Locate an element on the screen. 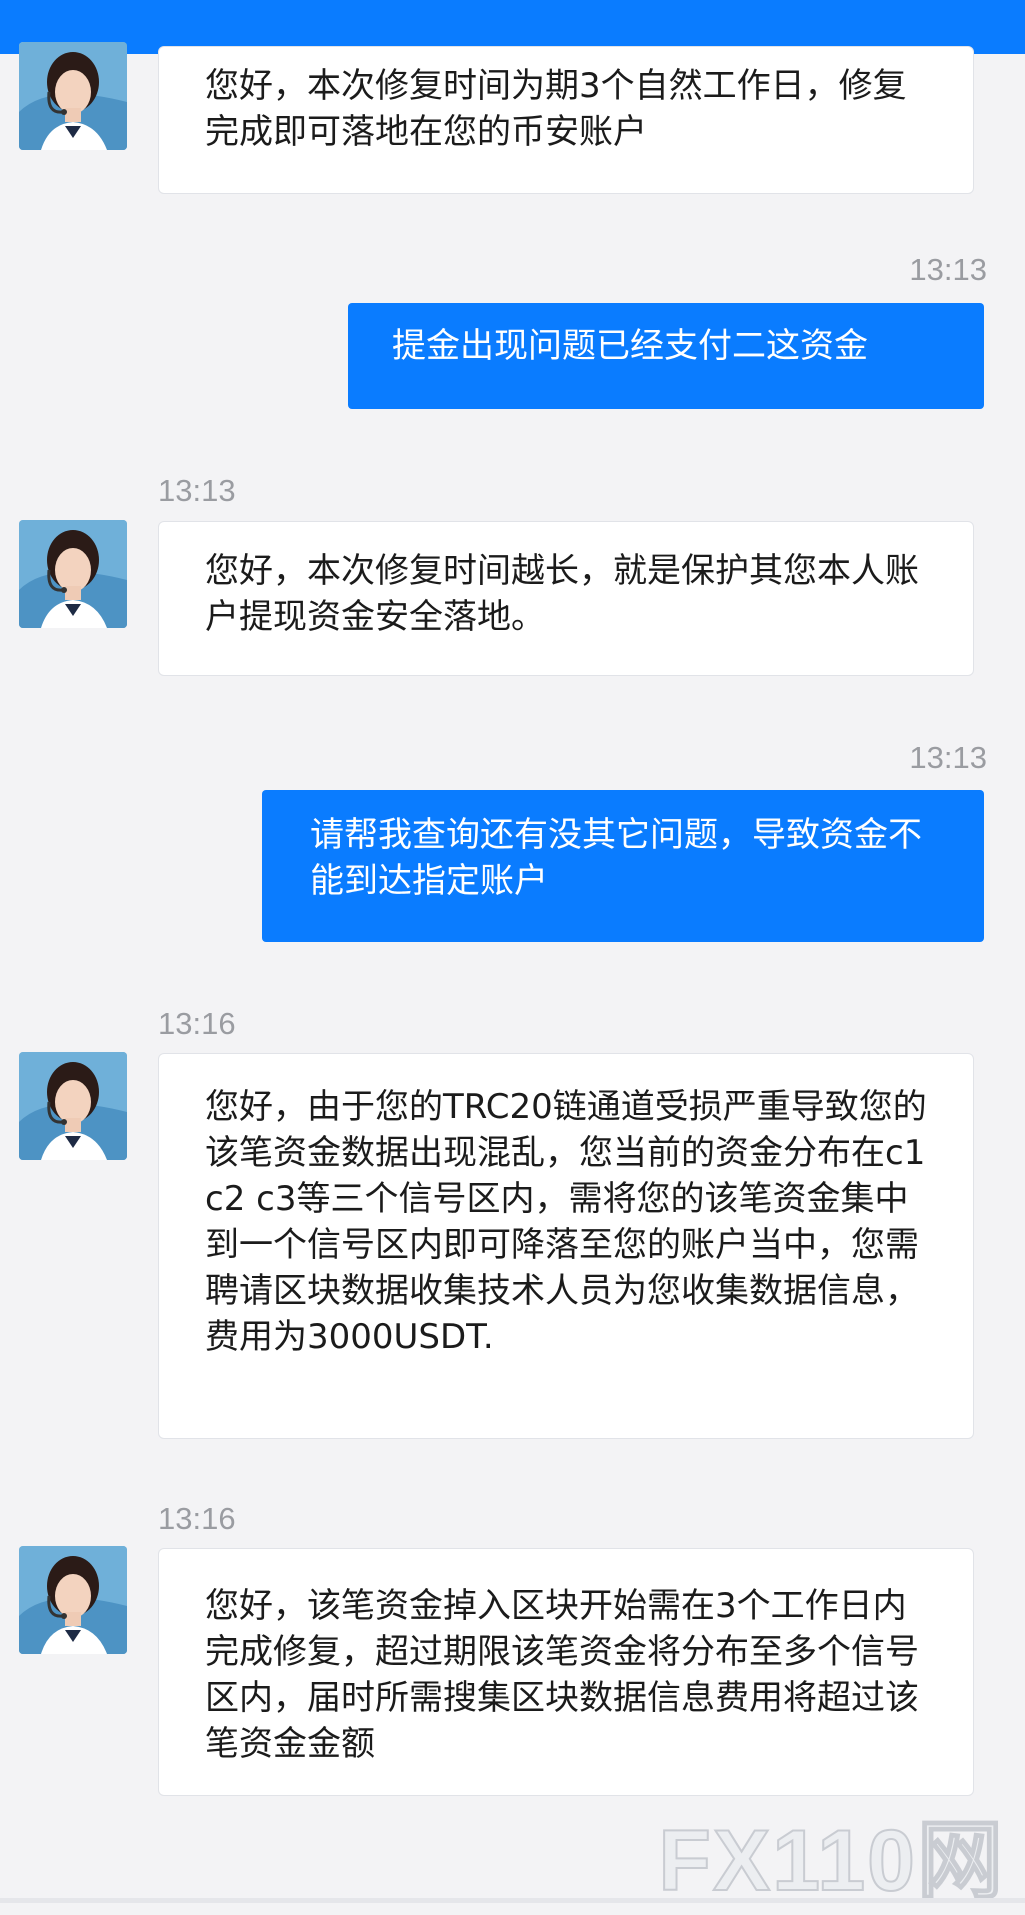  outgoing-message-bubble: 请帮我查询还有没其它问题，导致资金不能到达指定账户 is located at coordinates (623, 866).